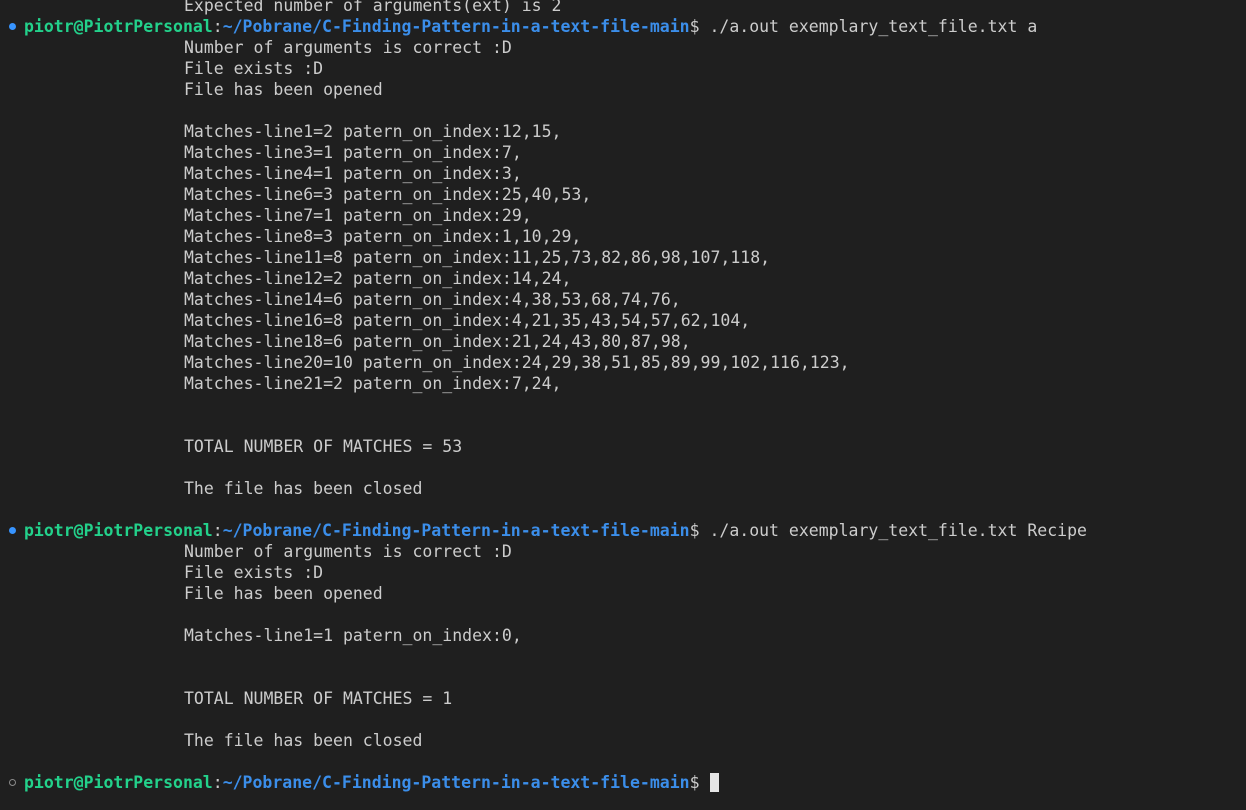 This screenshot has width=1246, height=810. Describe the element at coordinates (373, 7) in the screenshot. I see `output-line: Expected number of arguments(ext) is 2` at that location.